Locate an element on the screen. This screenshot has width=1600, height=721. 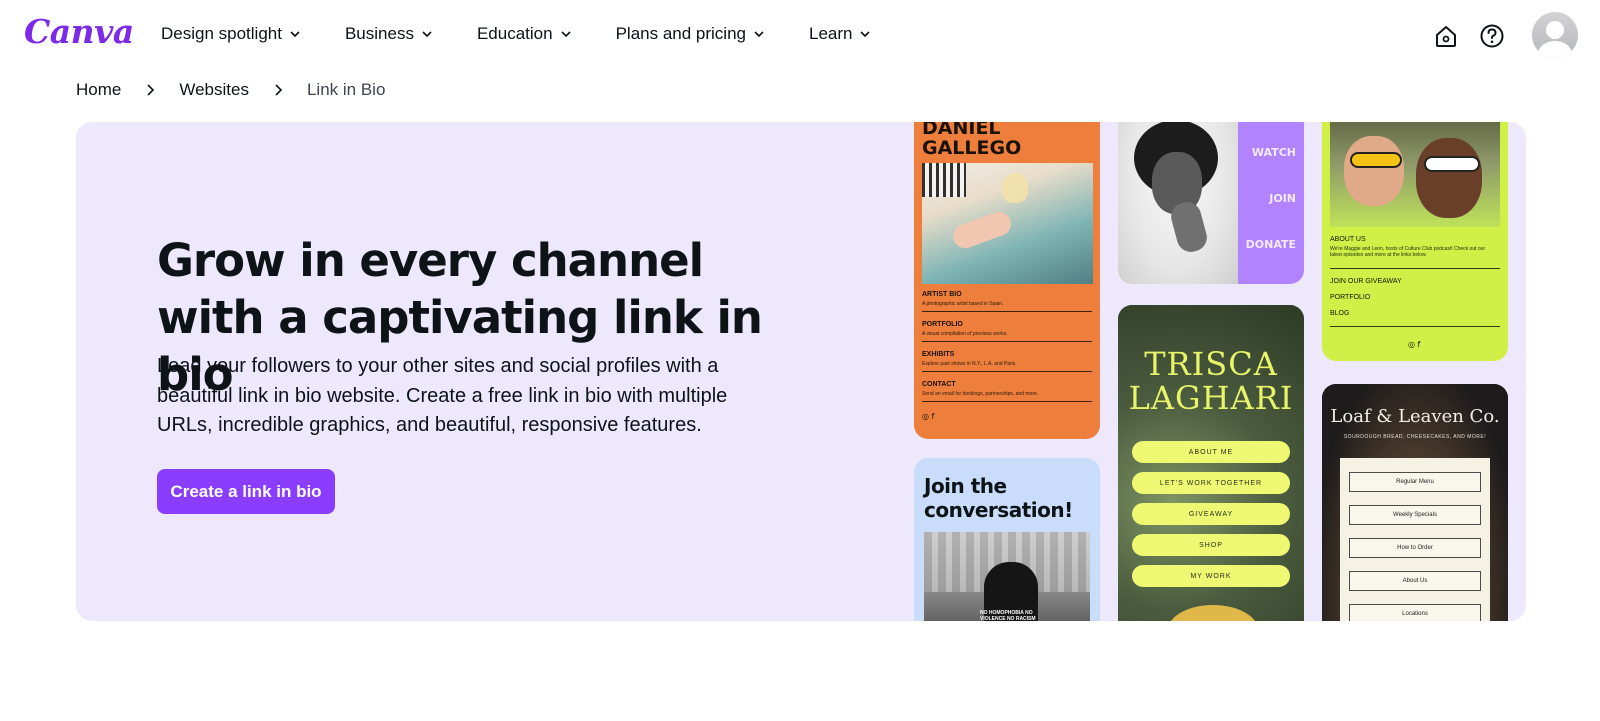
template-link: About Us is located at coordinates (1415, 581).